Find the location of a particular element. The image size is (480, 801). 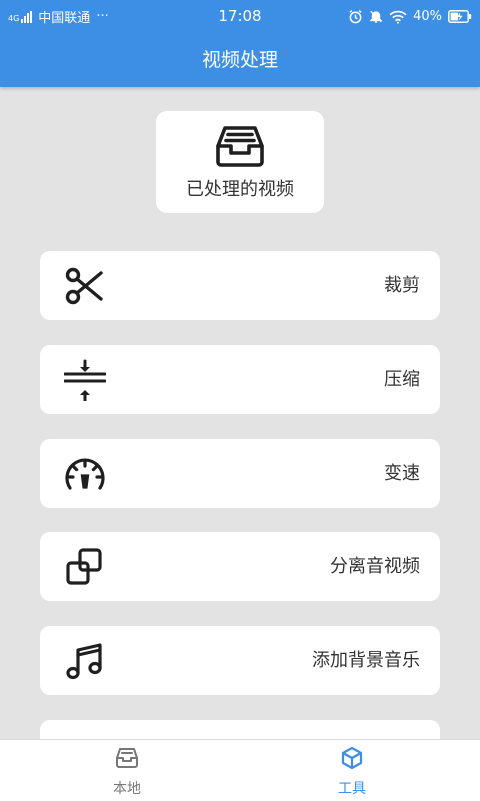

tool-music-label: 添加背景音乐 is located at coordinates (366, 660).